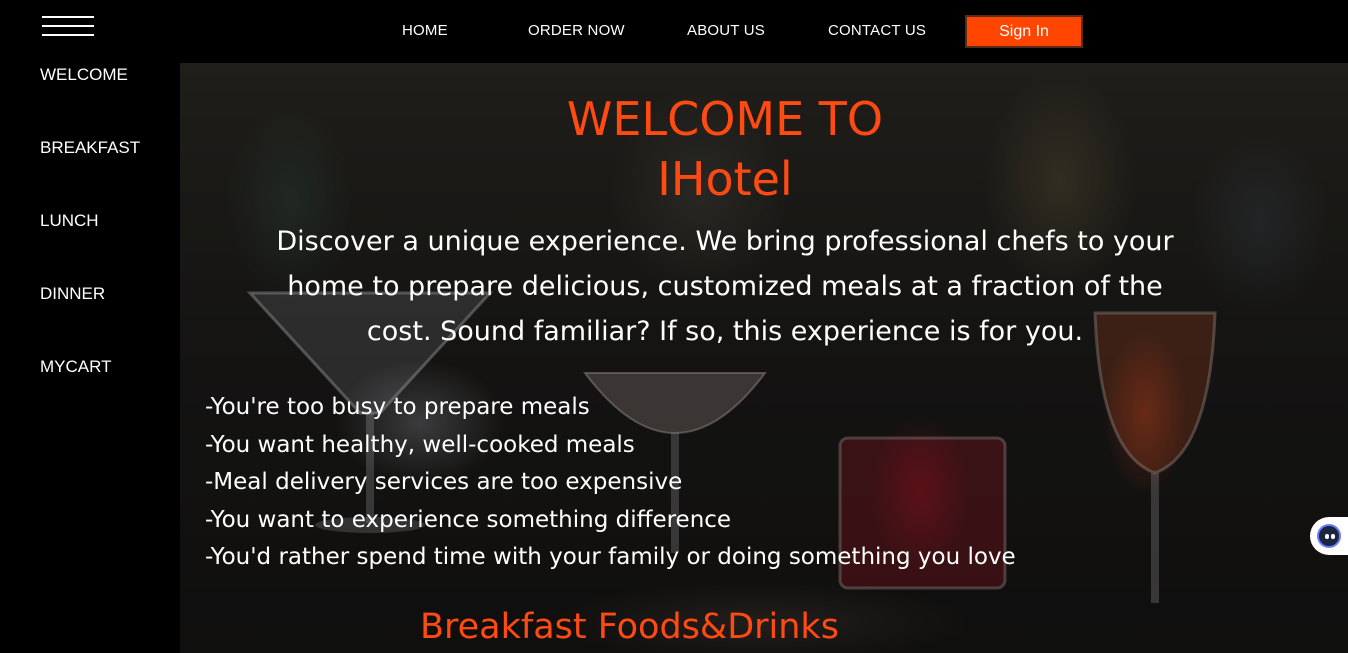  I want to click on reason-item: -You're too busy to prepare meals, so click(397, 407).